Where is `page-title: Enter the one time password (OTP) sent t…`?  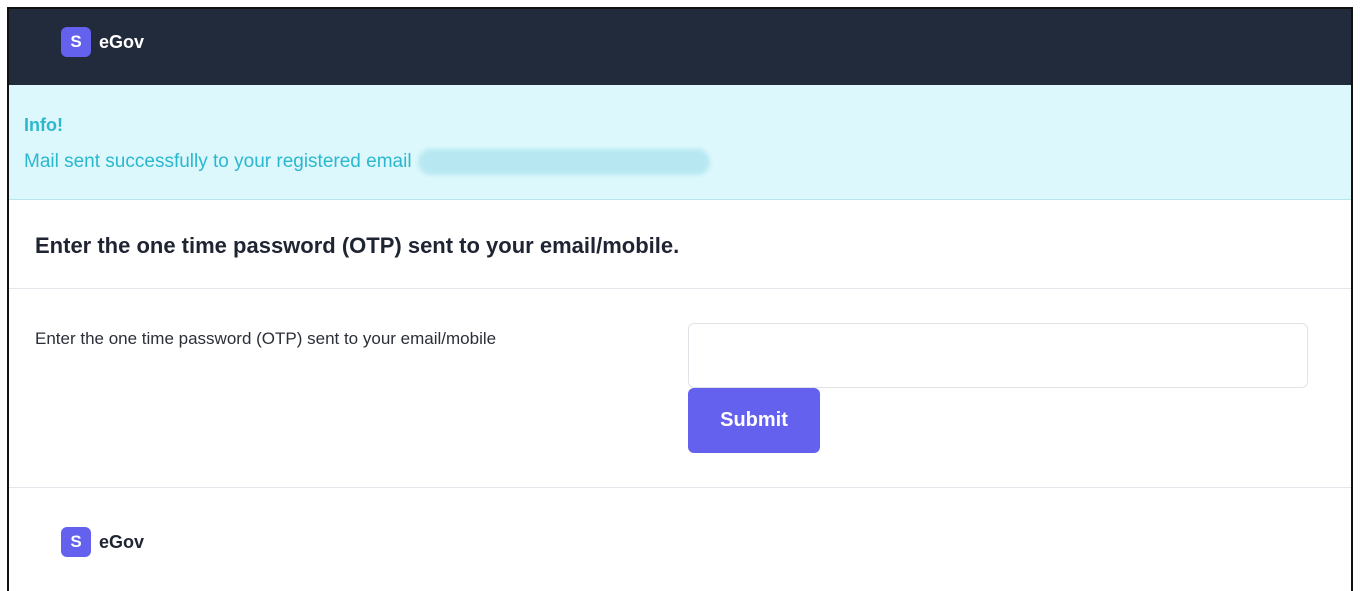
page-title: Enter the one time password (OTP) sent t… is located at coordinates (357, 245).